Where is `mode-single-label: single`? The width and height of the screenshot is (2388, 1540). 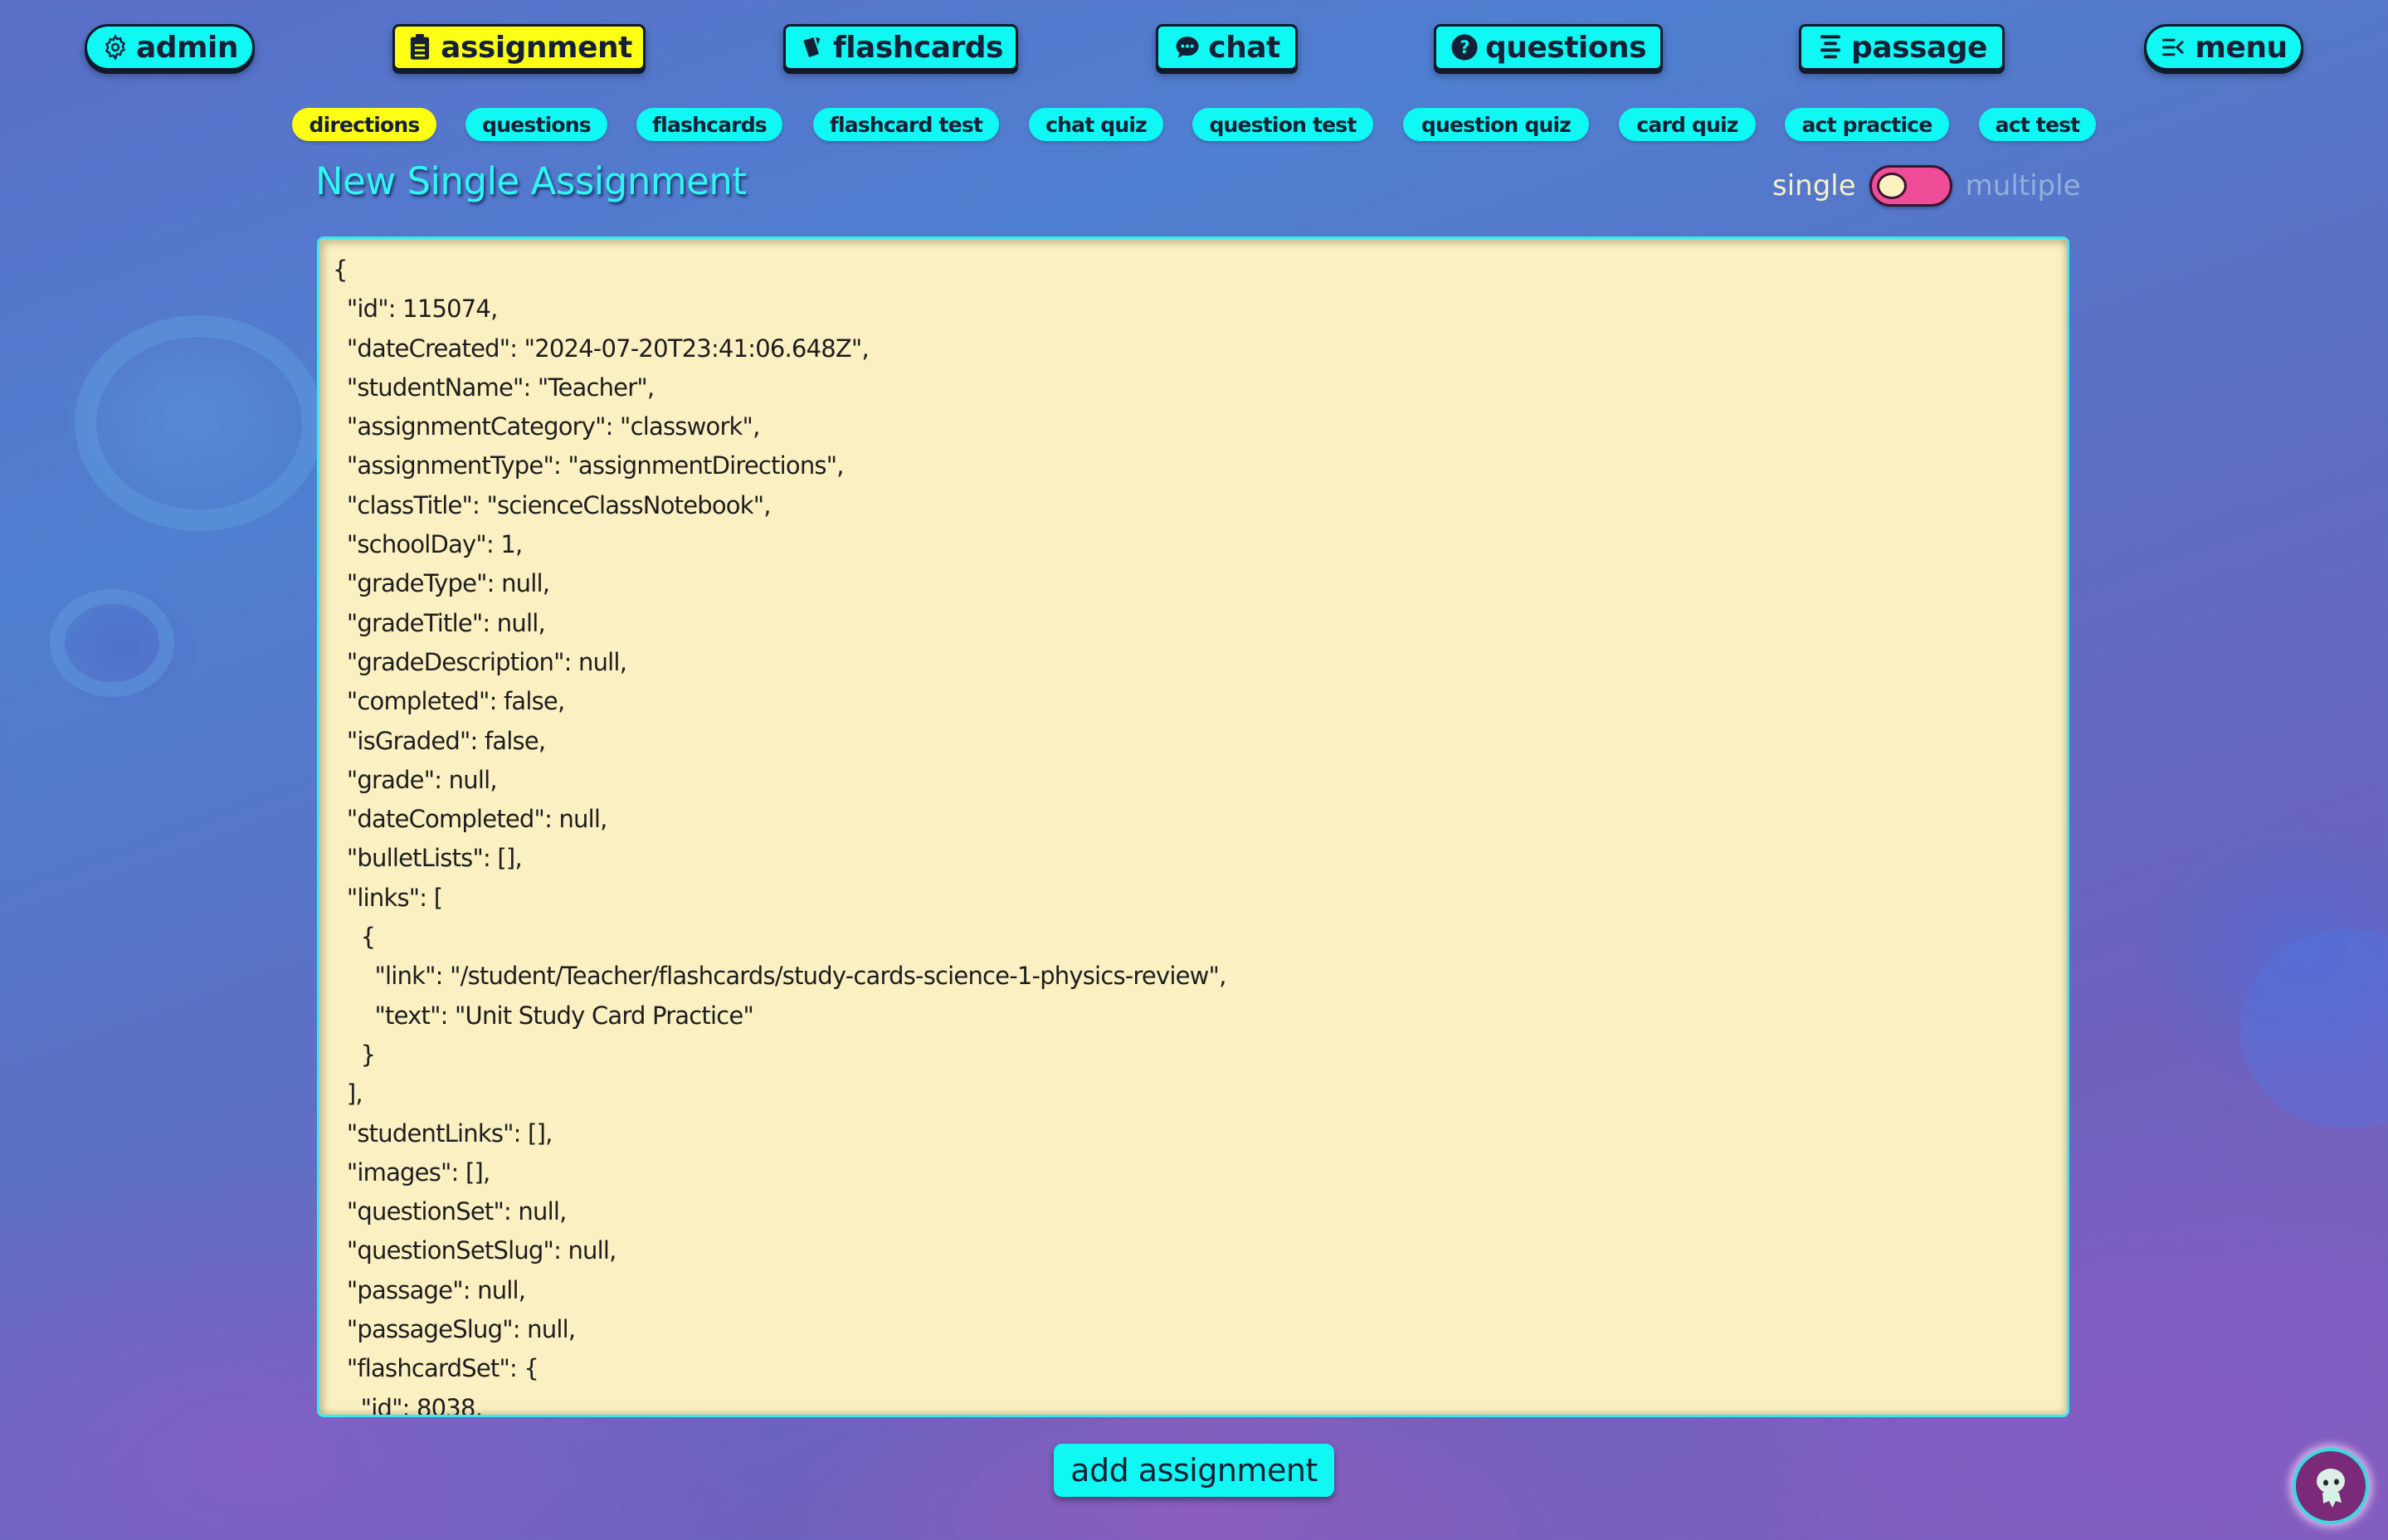
mode-single-label: single is located at coordinates (1814, 185).